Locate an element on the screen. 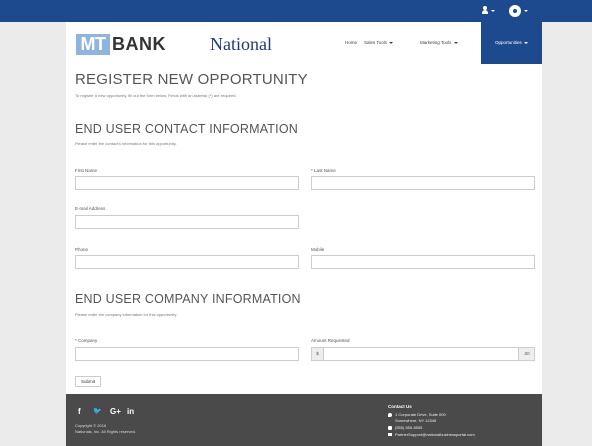 This screenshot has height=446, width=592. phone-label: Phone is located at coordinates (82, 249).